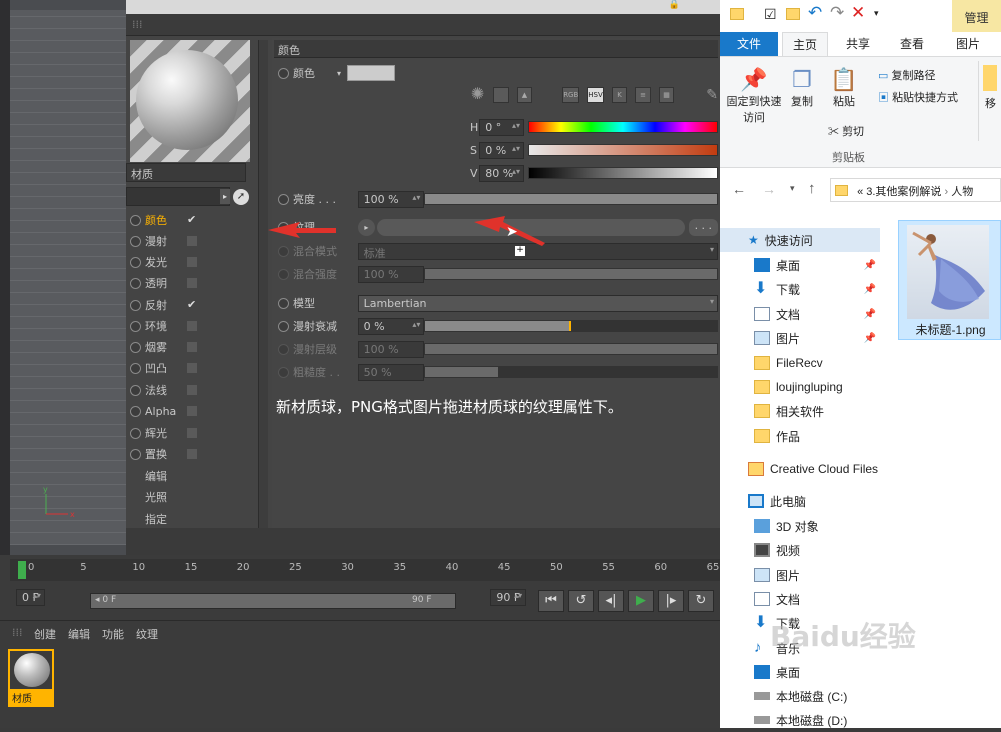 The height and width of the screenshot is (732, 1001). I want to click on material-editor-titlebar: 🔒, so click(423, 7).